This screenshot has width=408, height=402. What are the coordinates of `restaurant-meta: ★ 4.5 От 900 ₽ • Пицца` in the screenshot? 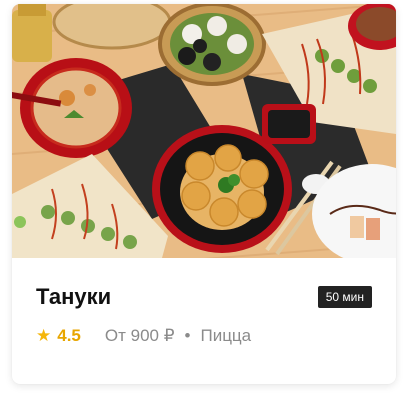 It's located at (143, 336).